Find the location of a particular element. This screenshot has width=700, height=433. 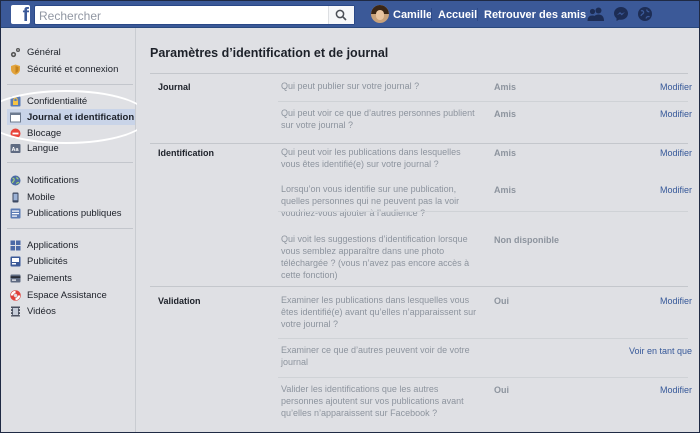

facebook-logo: f is located at coordinates (20, 14).